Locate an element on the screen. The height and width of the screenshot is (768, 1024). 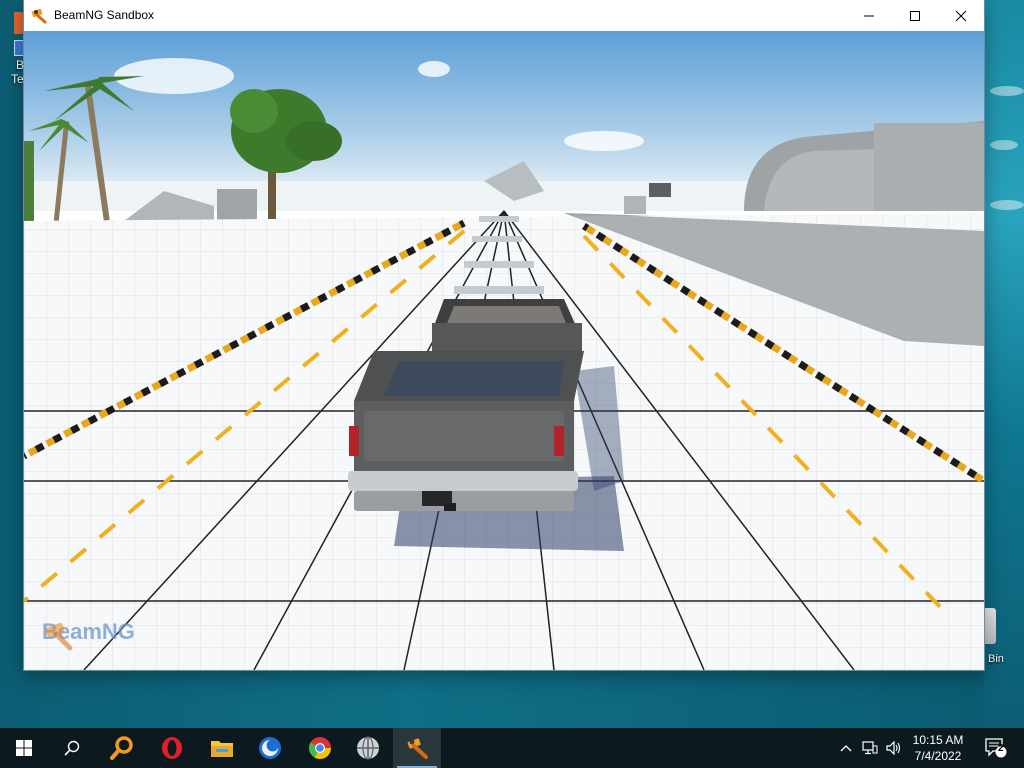
opera-icon is located at coordinates (172, 748).